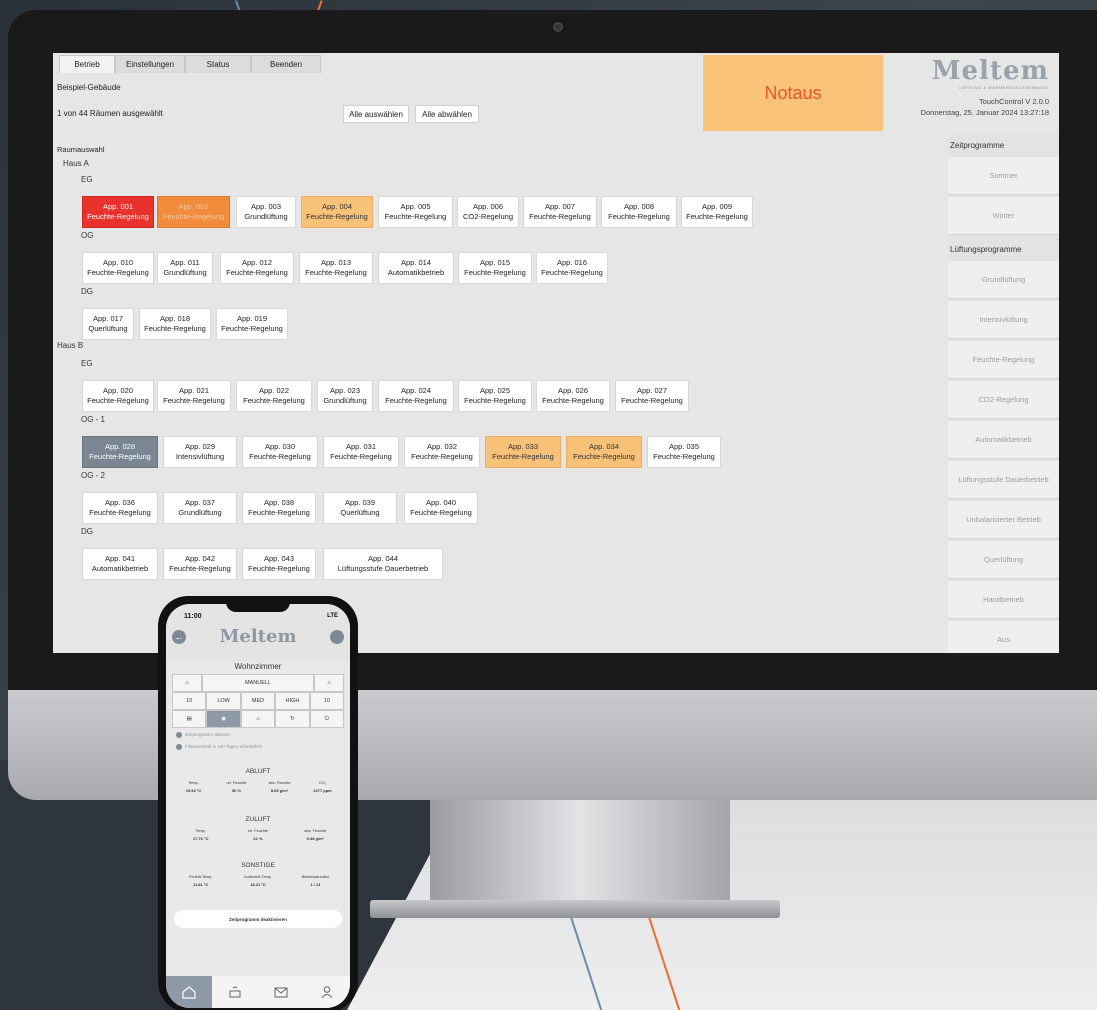 Image resolution: width=1097 pixels, height=1010 pixels. I want to click on room-button: App. 037 Grundlüftung, so click(200, 508).